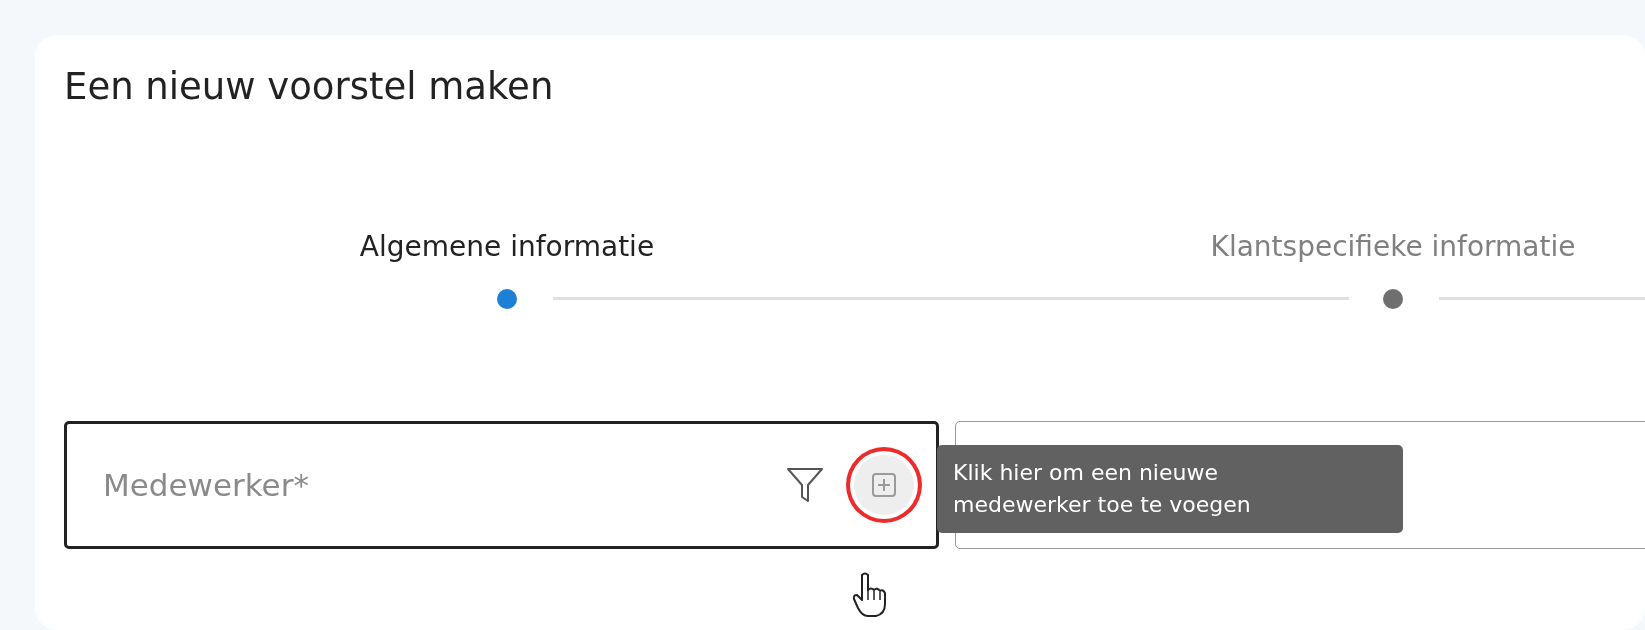 The height and width of the screenshot is (630, 1645). What do you see at coordinates (1170, 489) in the screenshot?
I see `tooltip: Klik hier om een nieuwe medewerker toe te voegen` at bounding box center [1170, 489].